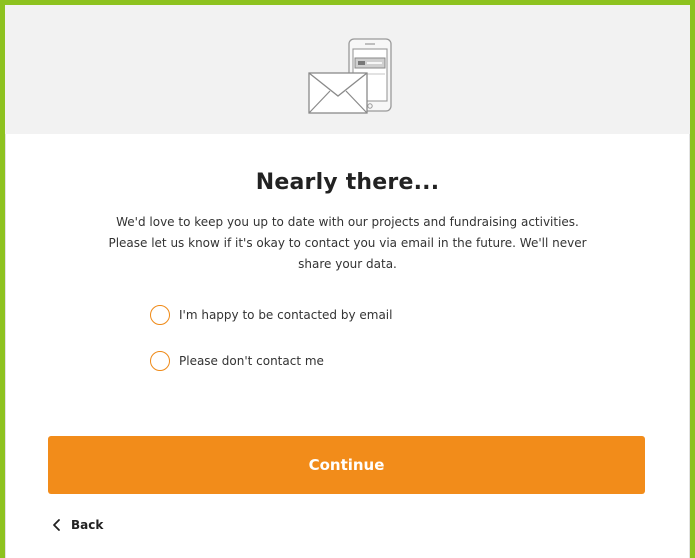  I want to click on back-label: Back, so click(87, 525).